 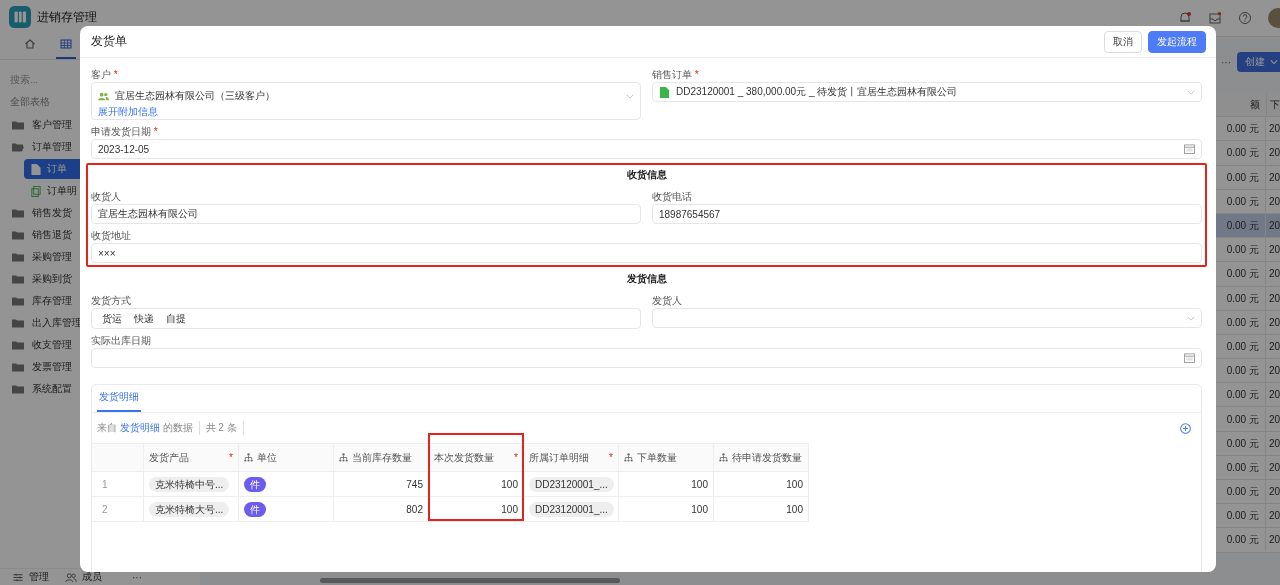 What do you see at coordinates (42, 279) in the screenshot?
I see `sidebar-item: 采购到货` at bounding box center [42, 279].